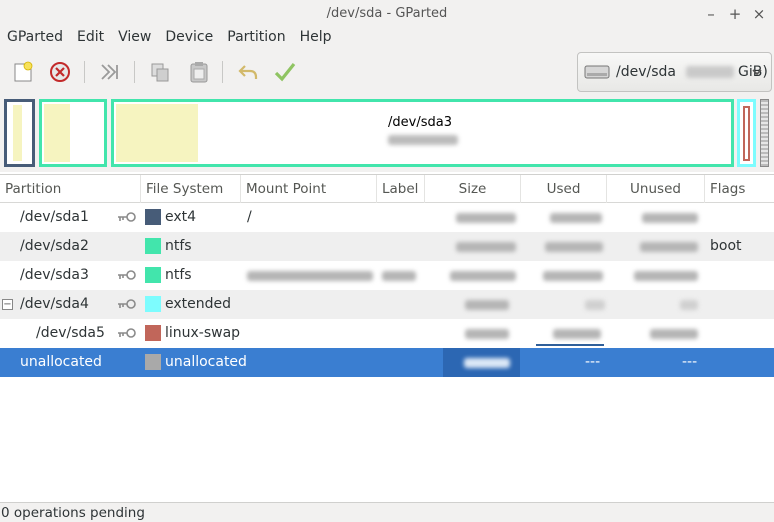  I want to click on diskmap-unallocated, so click(764, 133).